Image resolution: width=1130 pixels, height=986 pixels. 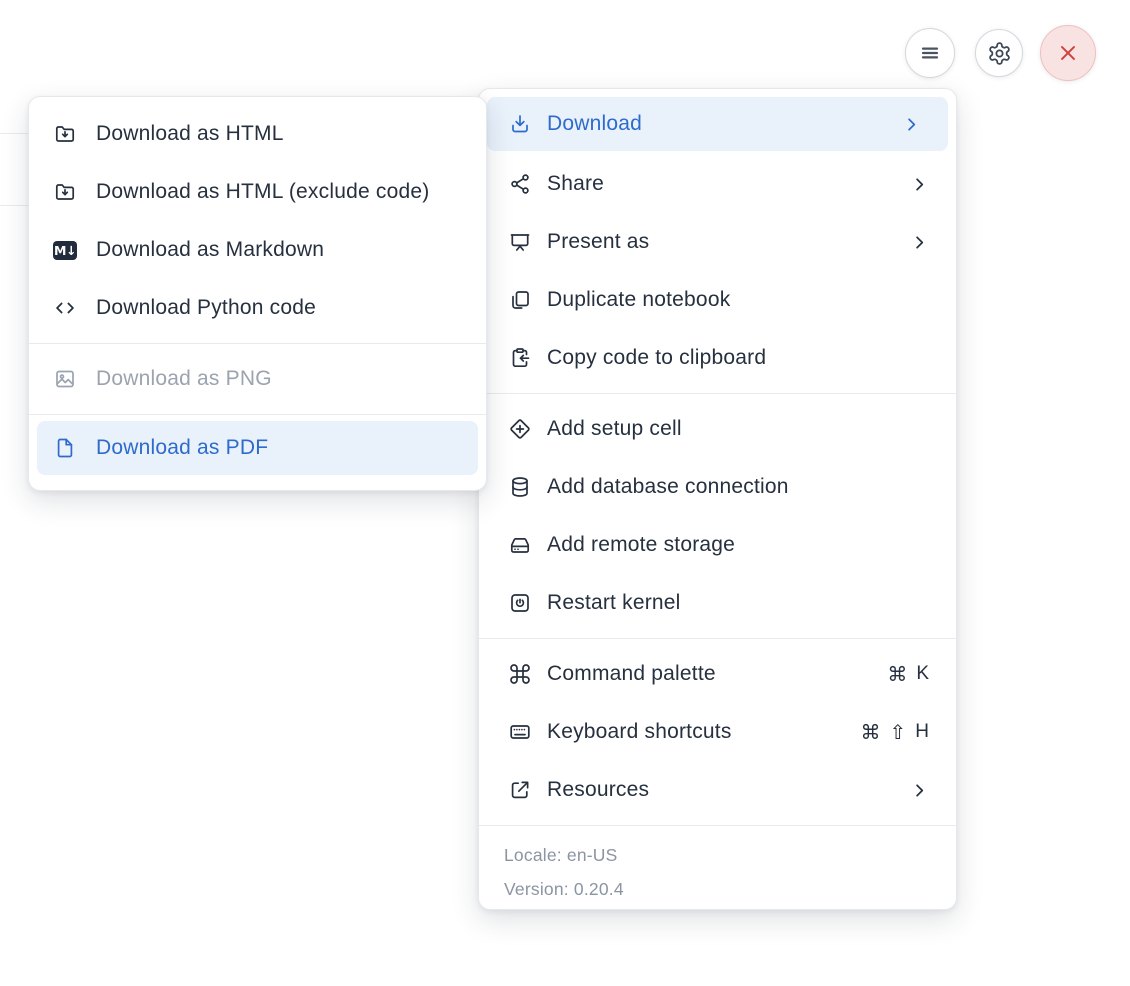 I want to click on menu-item-label: Keyboard shortcuts, so click(x=639, y=731).